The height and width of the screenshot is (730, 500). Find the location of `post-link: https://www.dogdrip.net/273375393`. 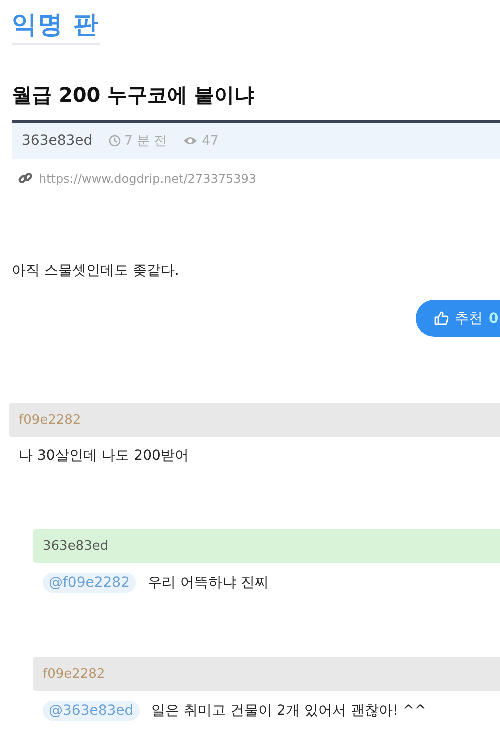

post-link: https://www.dogdrip.net/273375393 is located at coordinates (148, 179).